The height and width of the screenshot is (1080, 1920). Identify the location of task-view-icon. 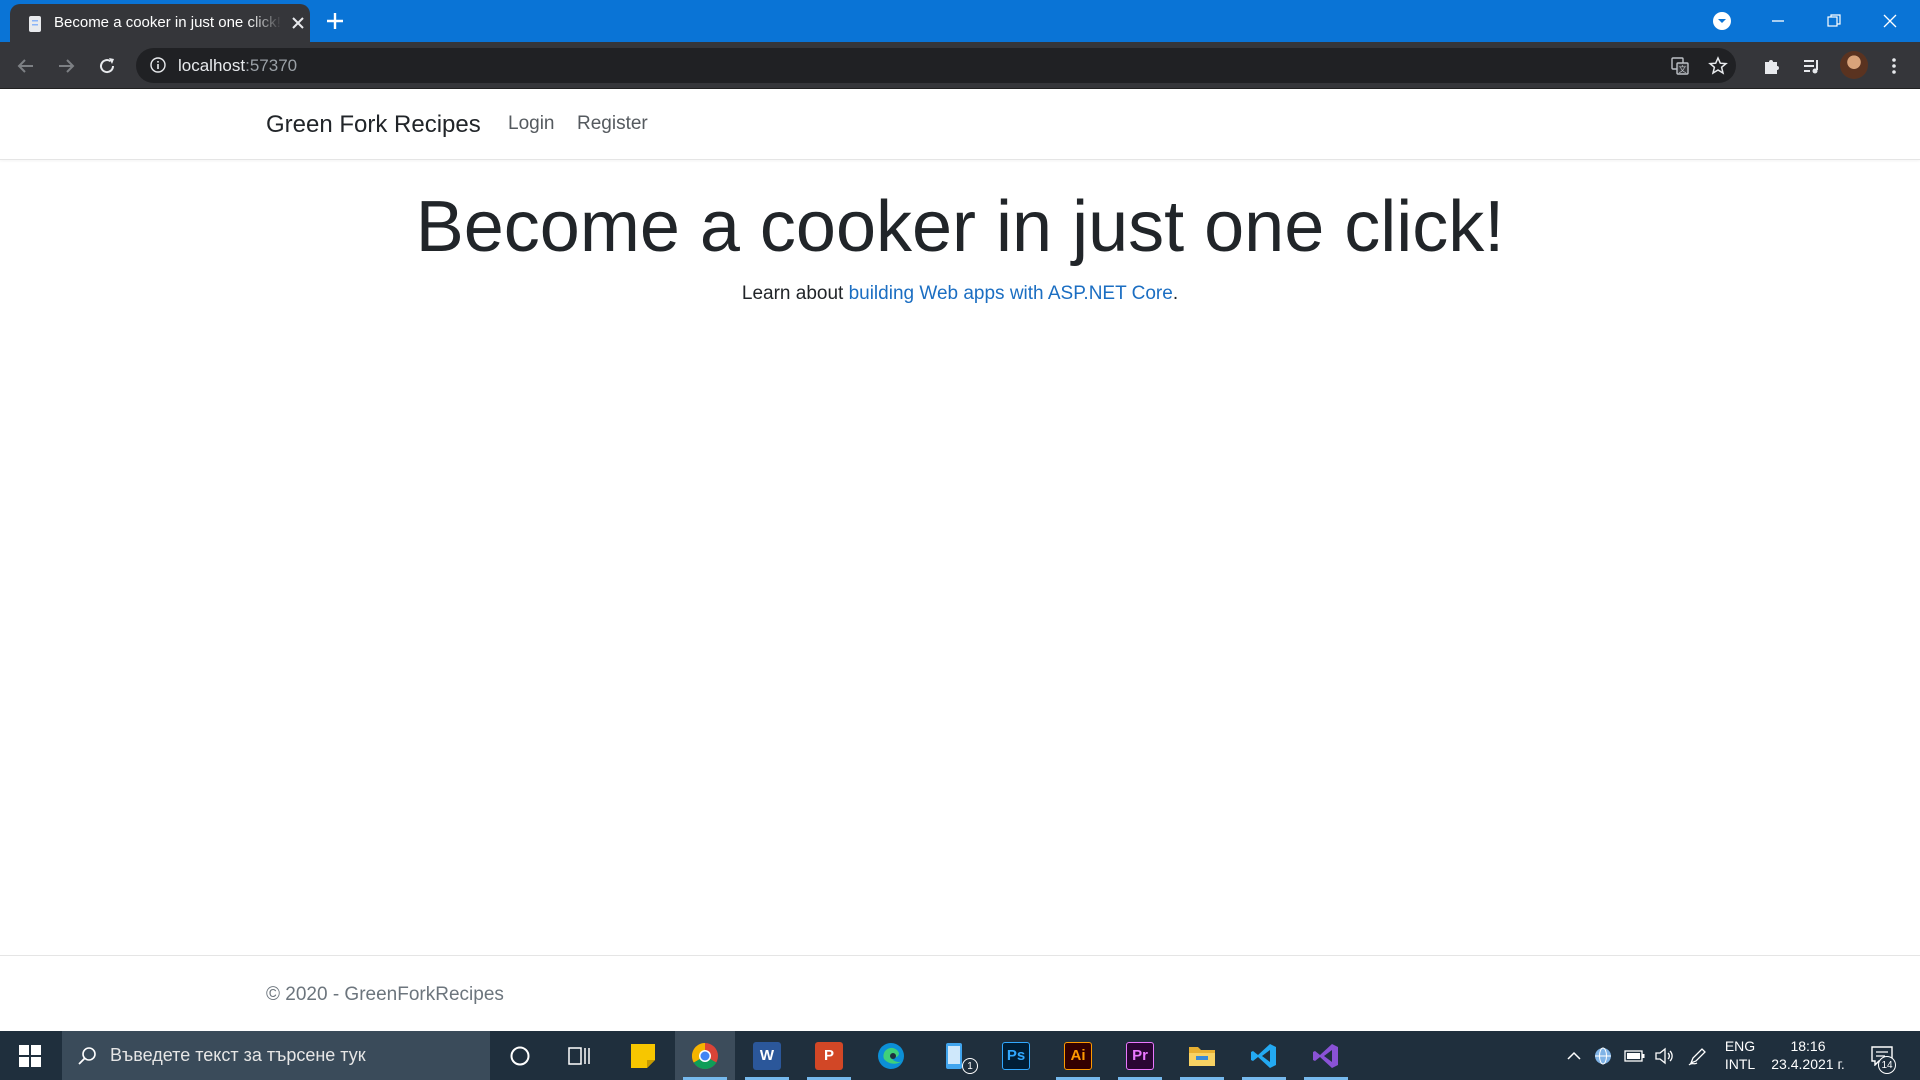
(579, 1055).